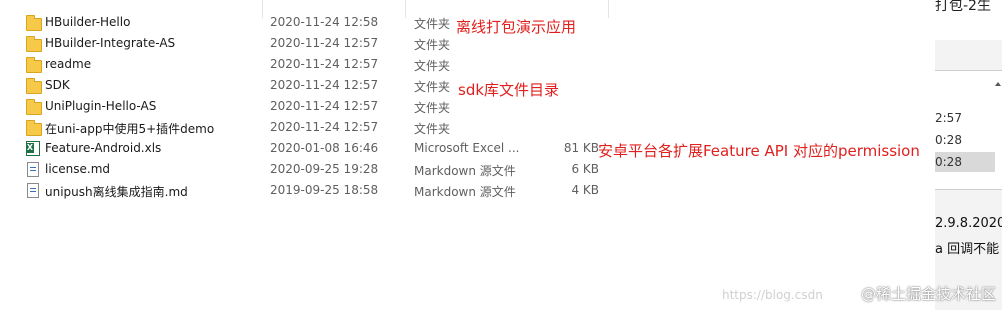 The image size is (1002, 310). Describe the element at coordinates (581, 148) in the screenshot. I see `file-size: 81 KB` at that location.